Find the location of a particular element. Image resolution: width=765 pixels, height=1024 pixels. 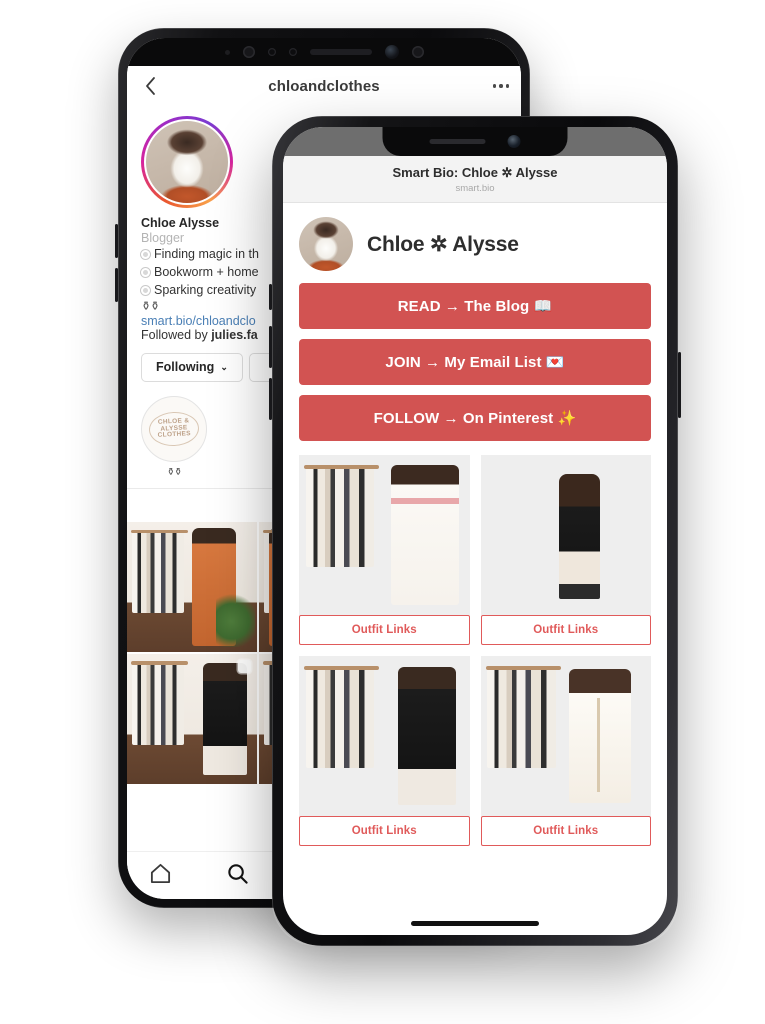

cta-read-blog-button: READ → The Blog 📖 is located at coordinates (475, 306).